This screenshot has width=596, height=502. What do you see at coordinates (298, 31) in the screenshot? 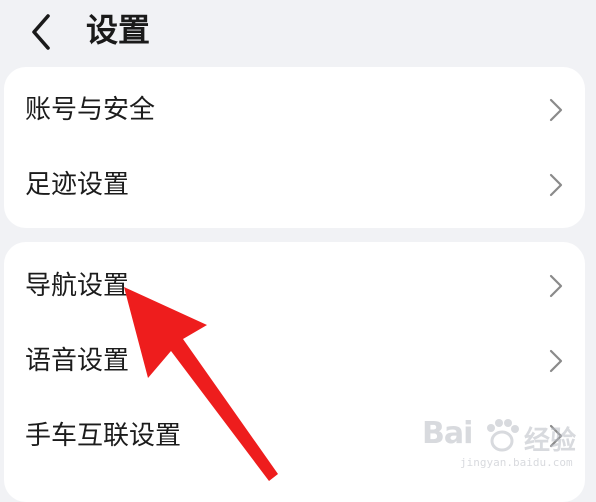
I see `header: 设置` at bounding box center [298, 31].